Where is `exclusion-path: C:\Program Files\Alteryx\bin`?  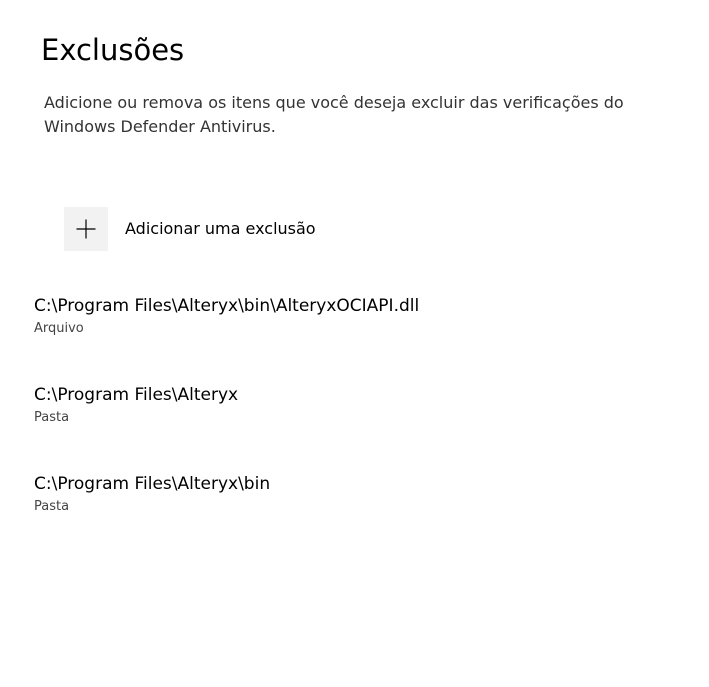
exclusion-path: C:\Program Files\Alteryx\bin is located at coordinates (152, 484).